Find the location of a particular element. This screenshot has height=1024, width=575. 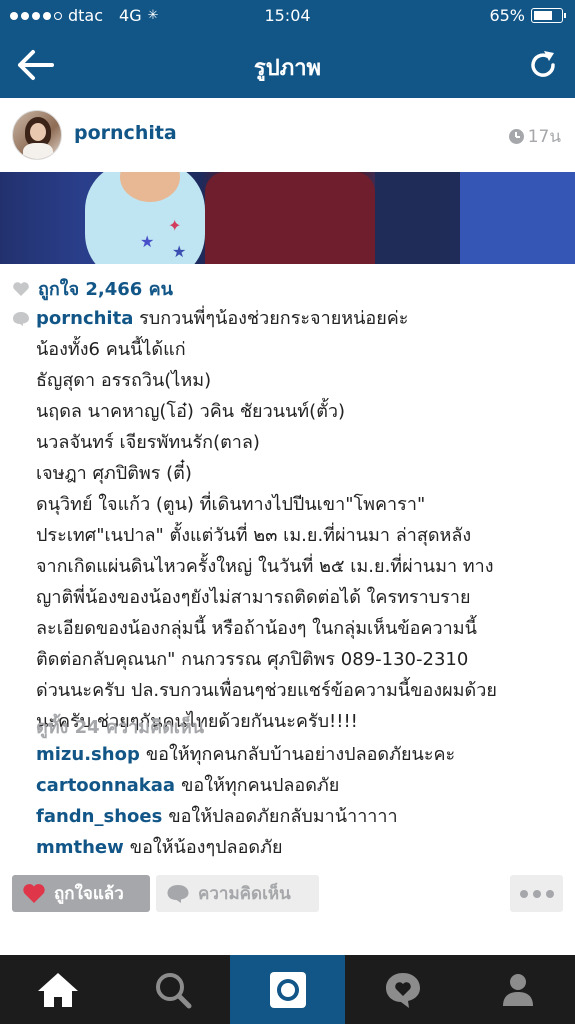

comment-text: ขอให้น้องๆปลอดภัย is located at coordinates (206, 847).